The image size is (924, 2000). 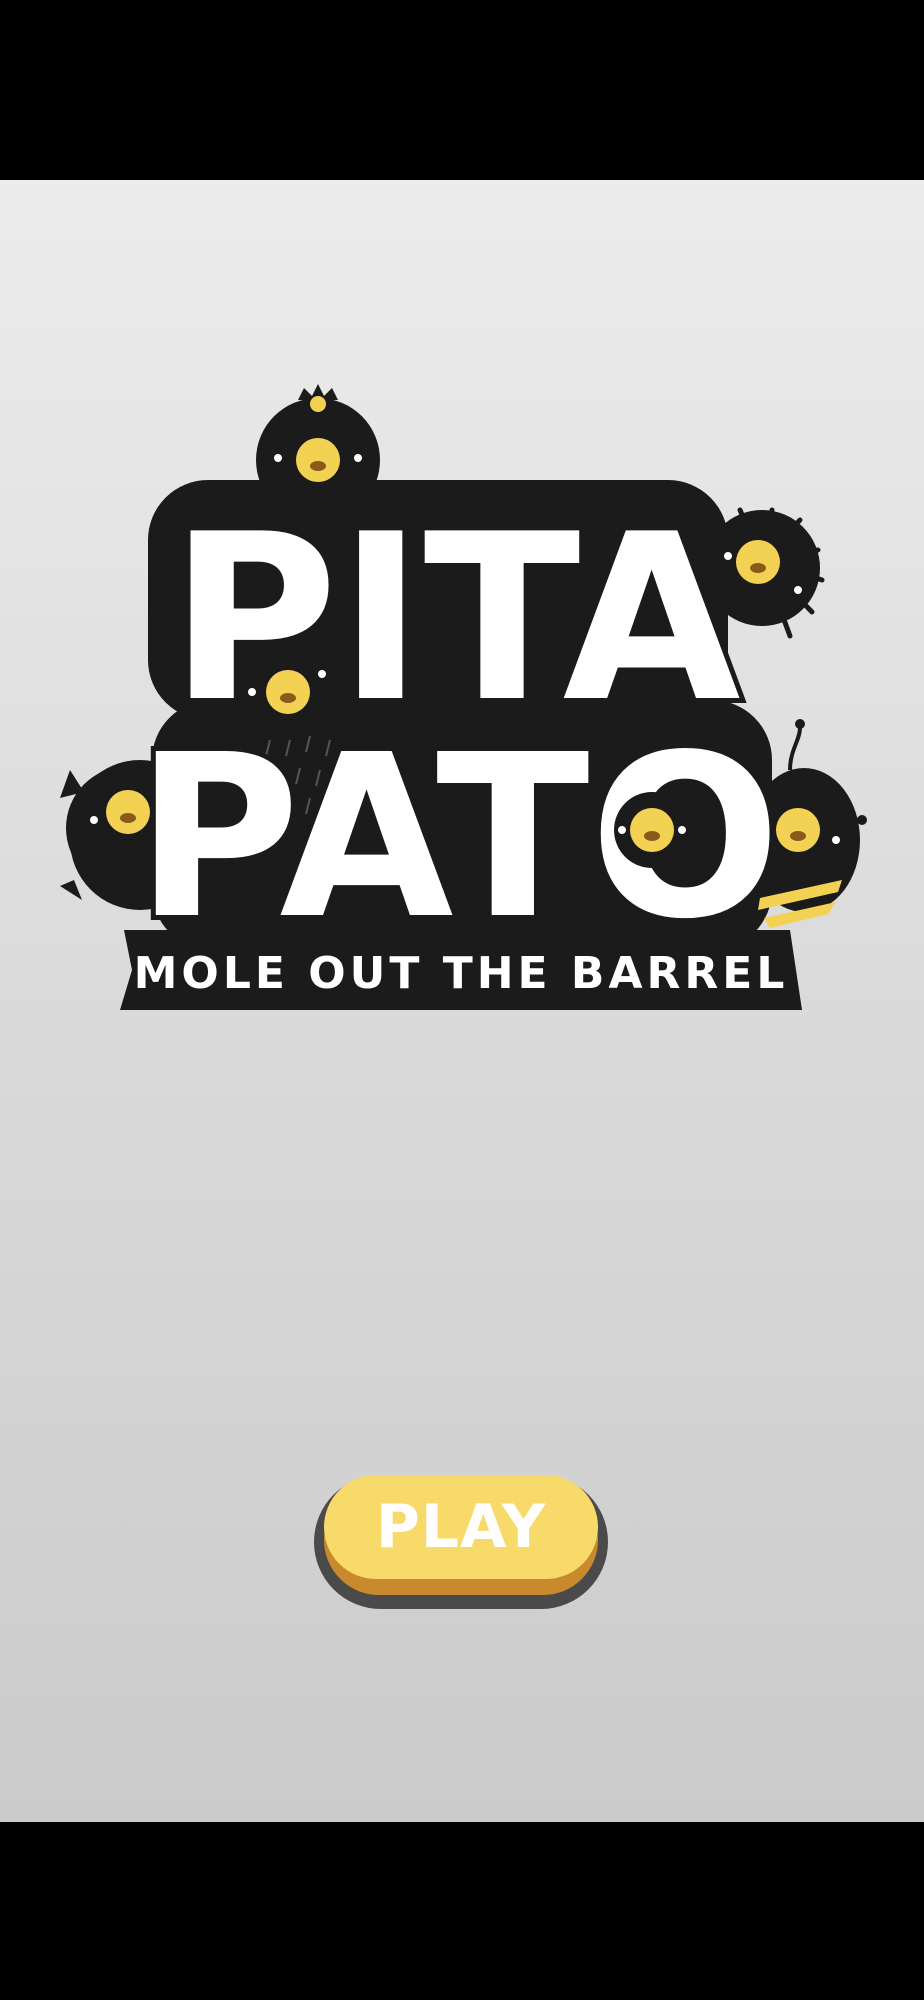 I want to click on play-button-wrap: PLAY, so click(x=461, y=1538).